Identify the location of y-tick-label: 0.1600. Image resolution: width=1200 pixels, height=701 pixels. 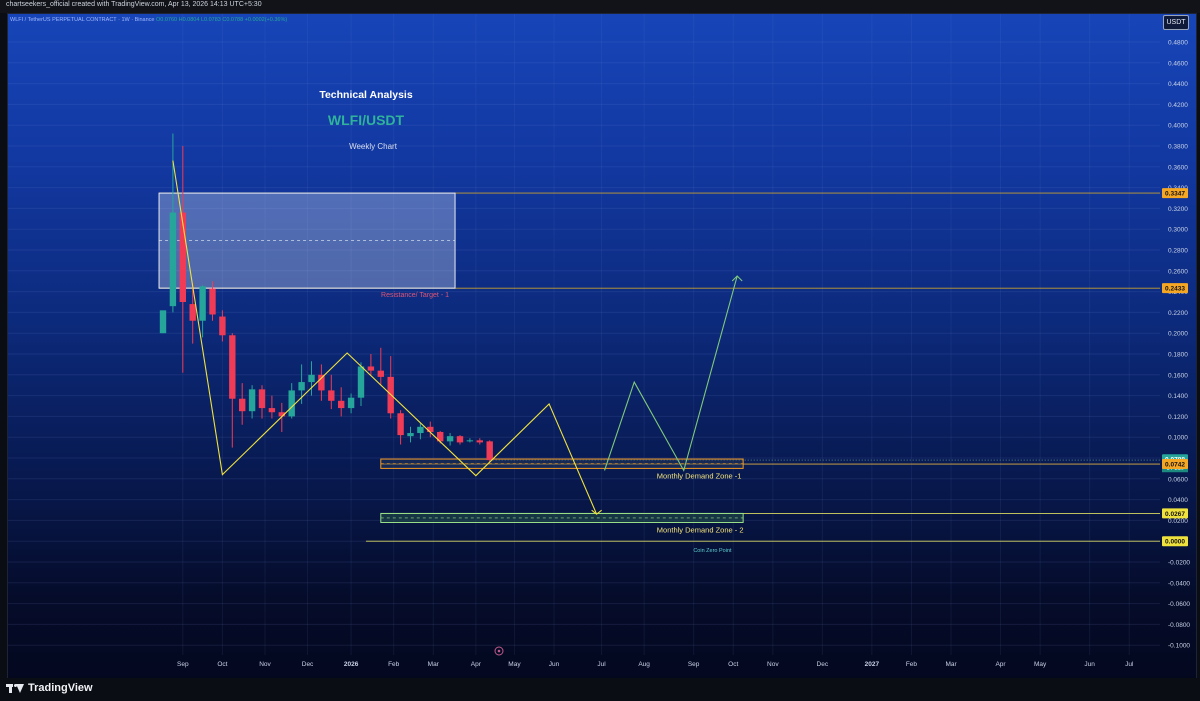
(1178, 375).